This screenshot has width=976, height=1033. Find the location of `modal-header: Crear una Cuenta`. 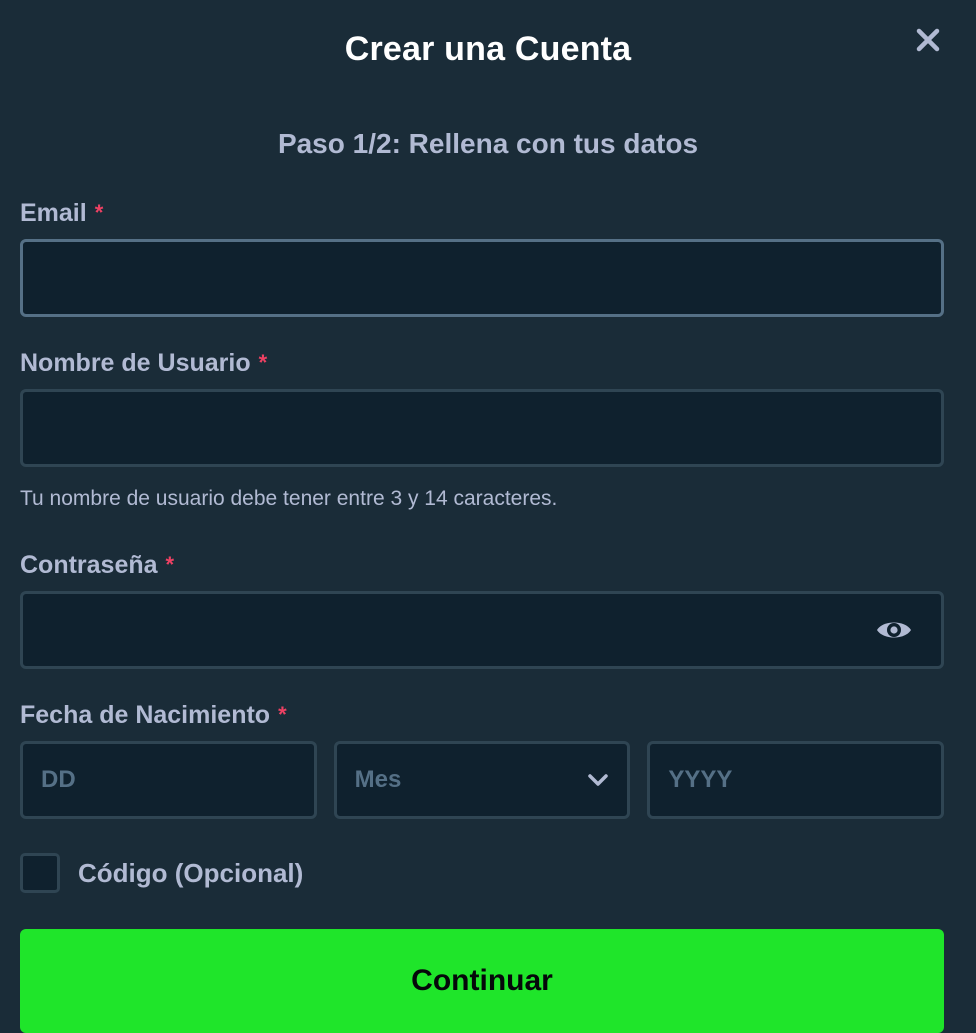

modal-header: Crear una Cuenta is located at coordinates (488, 50).